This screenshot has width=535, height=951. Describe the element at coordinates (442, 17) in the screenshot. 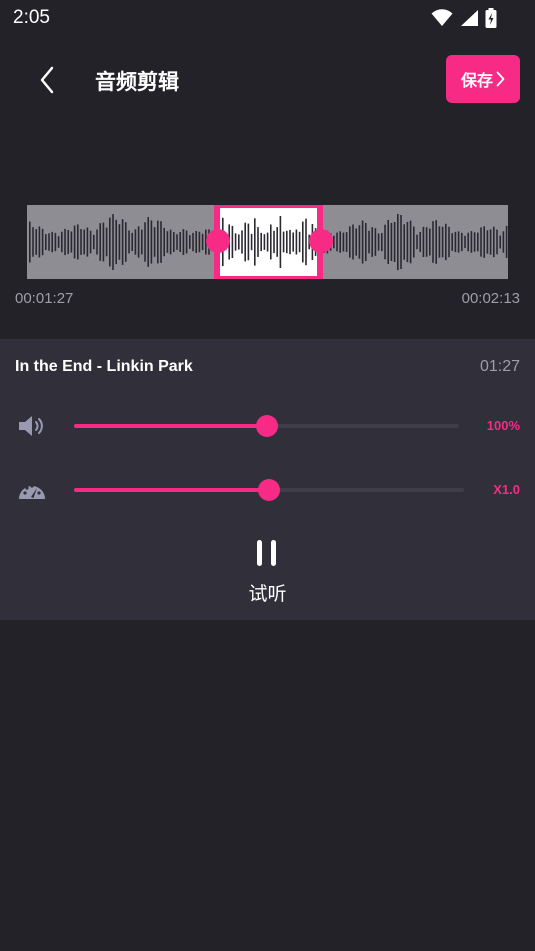

I see `wifi-icon` at that location.